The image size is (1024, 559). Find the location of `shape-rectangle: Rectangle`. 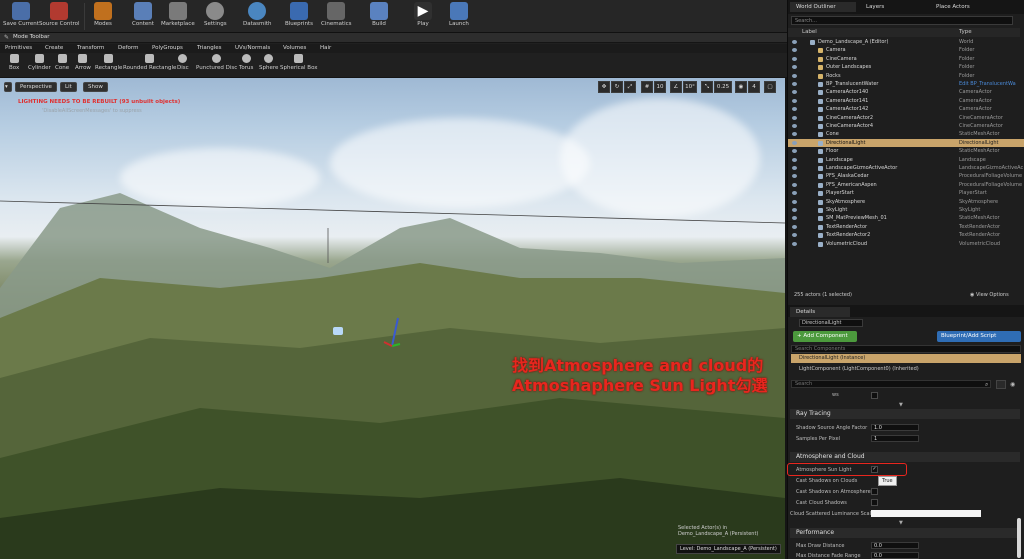

shape-rectangle: Rectangle is located at coordinates (108, 62).